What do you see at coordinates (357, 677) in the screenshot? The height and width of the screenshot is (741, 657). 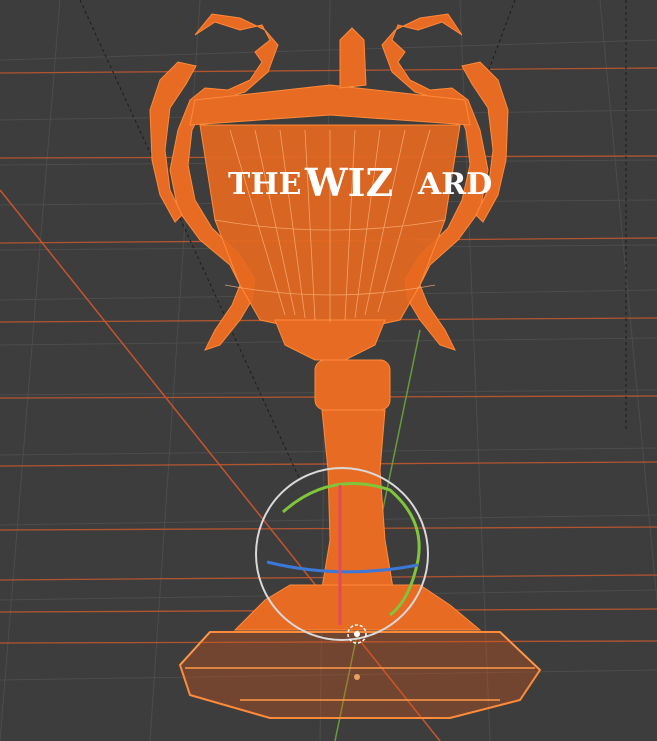 I see `origin-dot` at bounding box center [357, 677].